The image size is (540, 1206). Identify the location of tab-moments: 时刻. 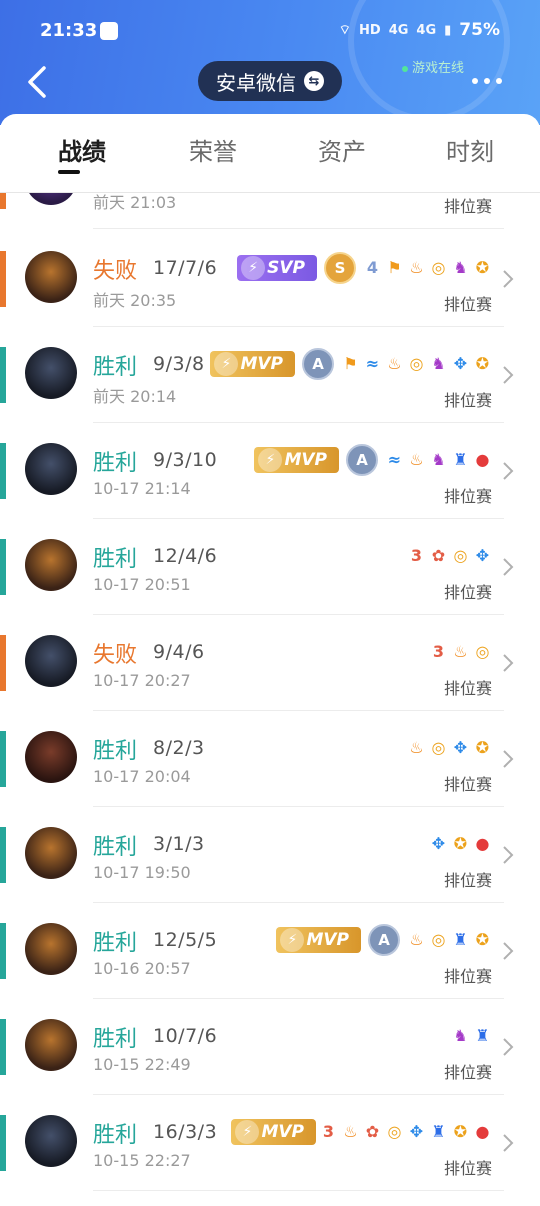
(470, 149).